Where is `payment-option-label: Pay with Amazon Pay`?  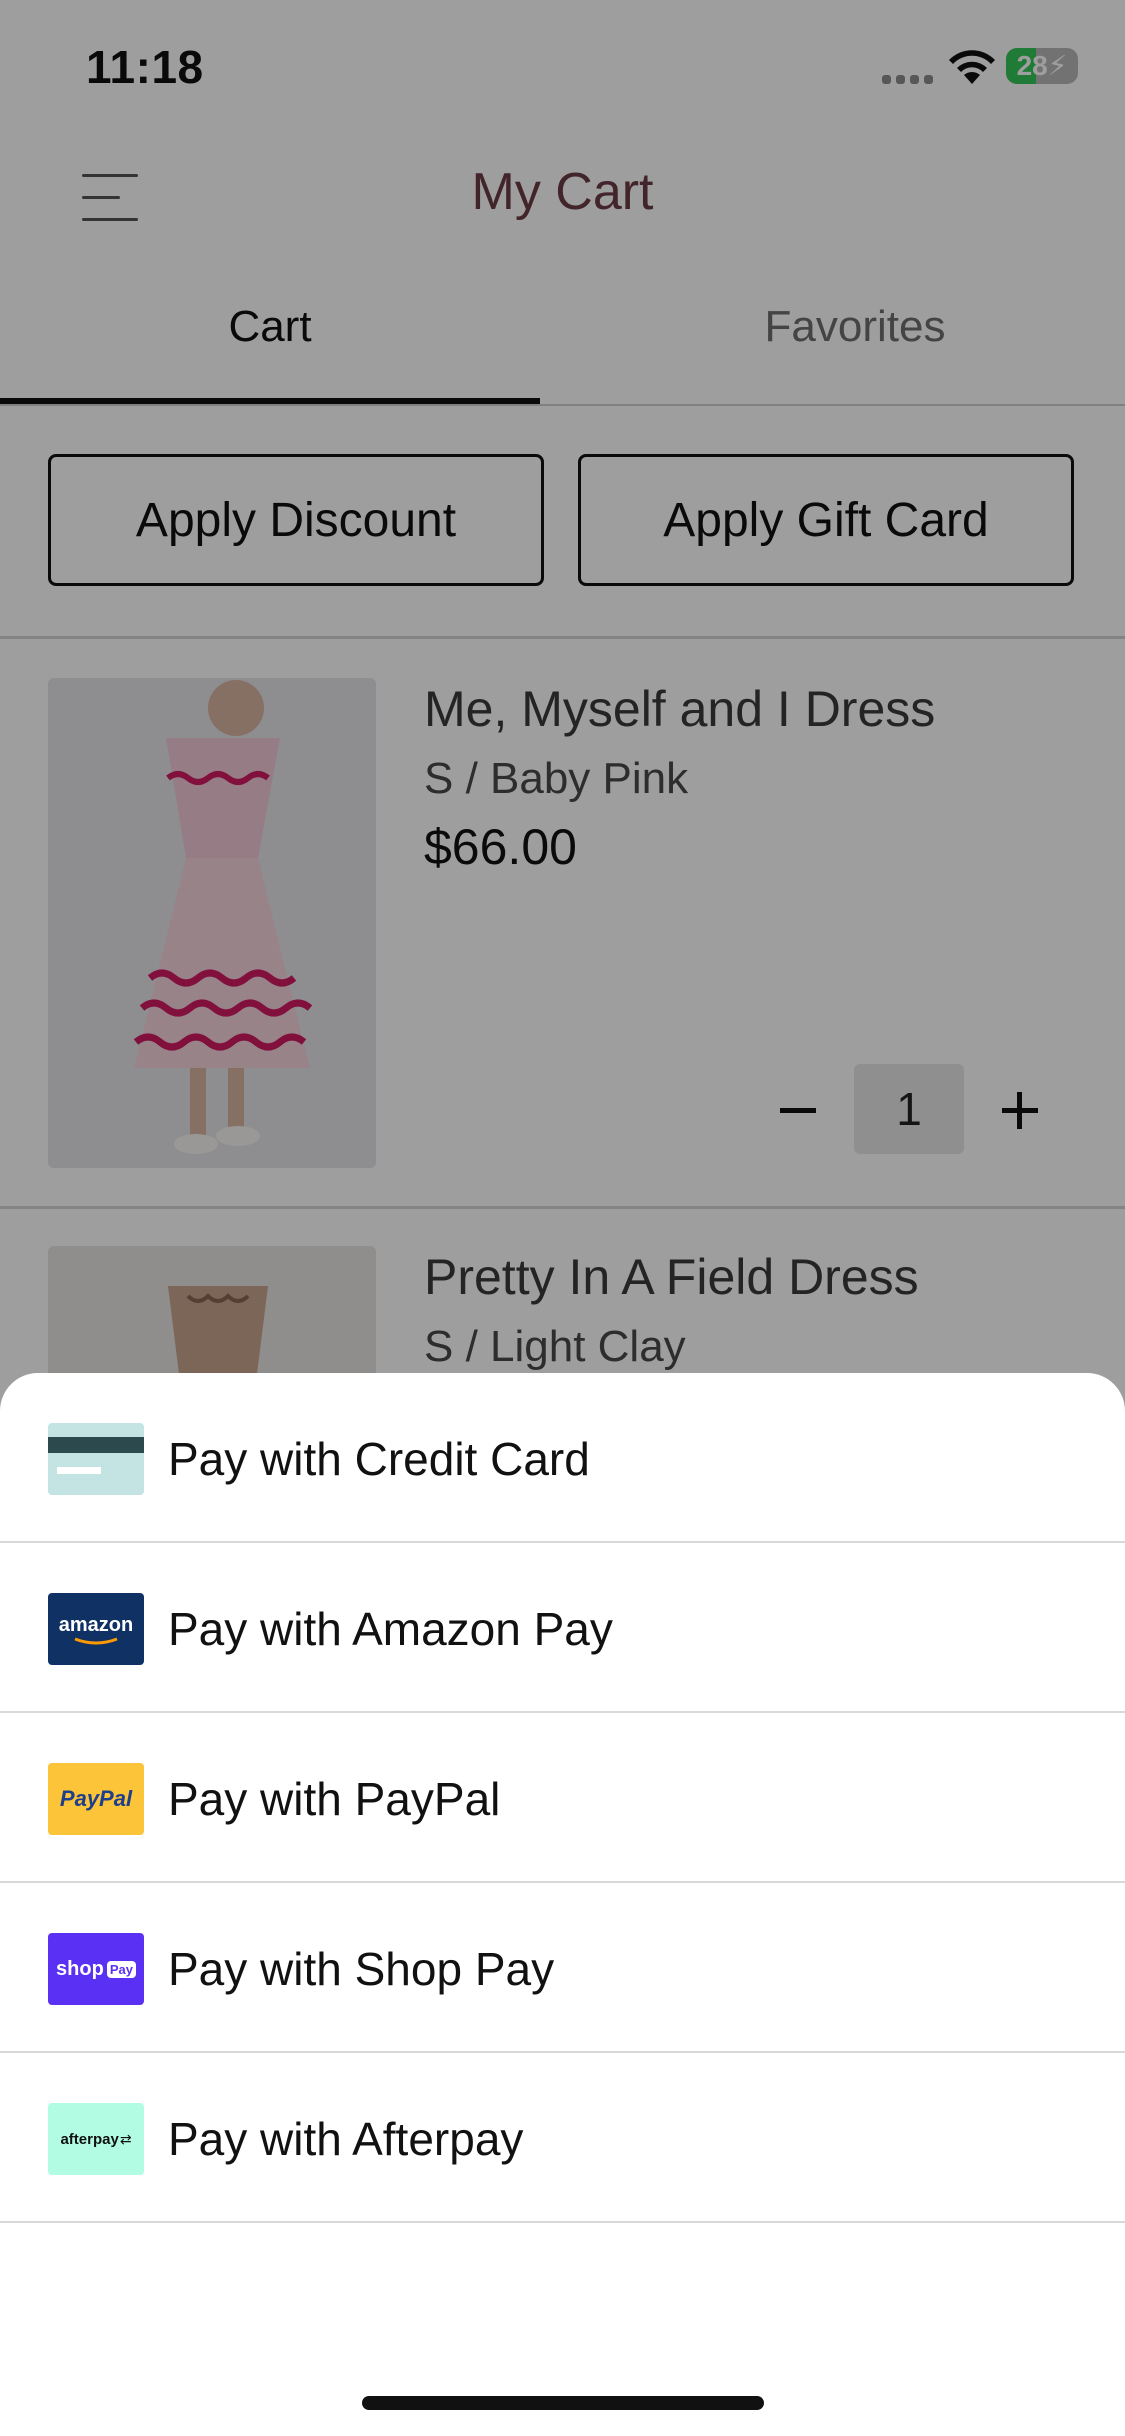
payment-option-label: Pay with Amazon Pay is located at coordinates (390, 1629).